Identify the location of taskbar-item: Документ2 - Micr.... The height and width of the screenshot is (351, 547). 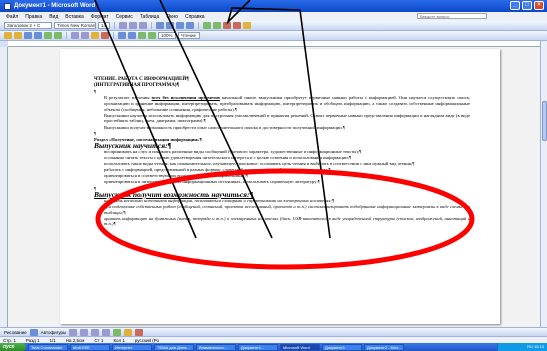
(384, 347).